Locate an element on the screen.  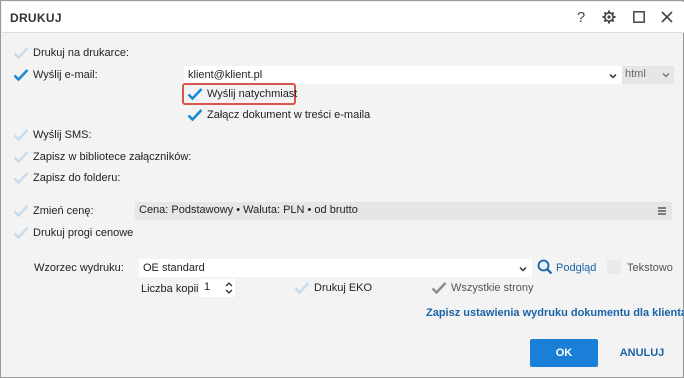
all-pages-row: Wszystkie strony is located at coordinates (482, 288).